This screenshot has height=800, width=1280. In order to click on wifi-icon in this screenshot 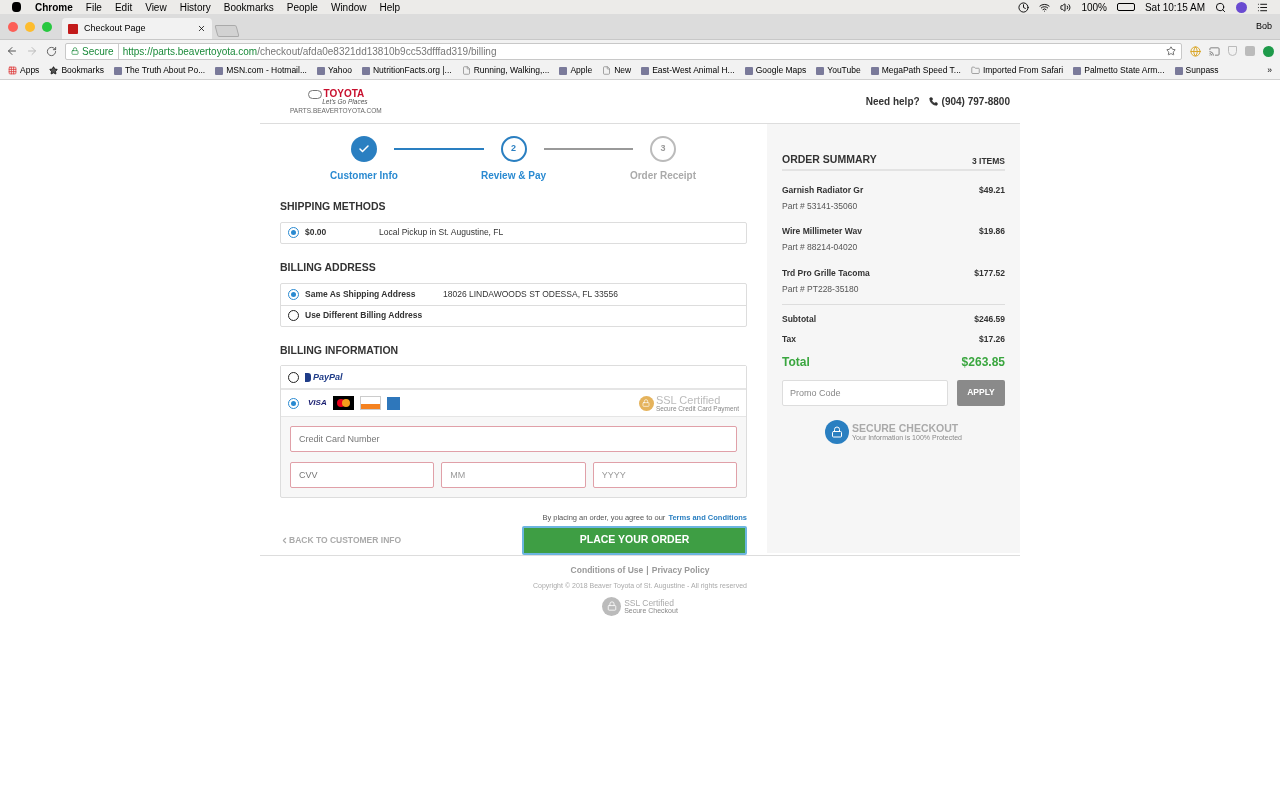, I will do `click(1045, 7)`.